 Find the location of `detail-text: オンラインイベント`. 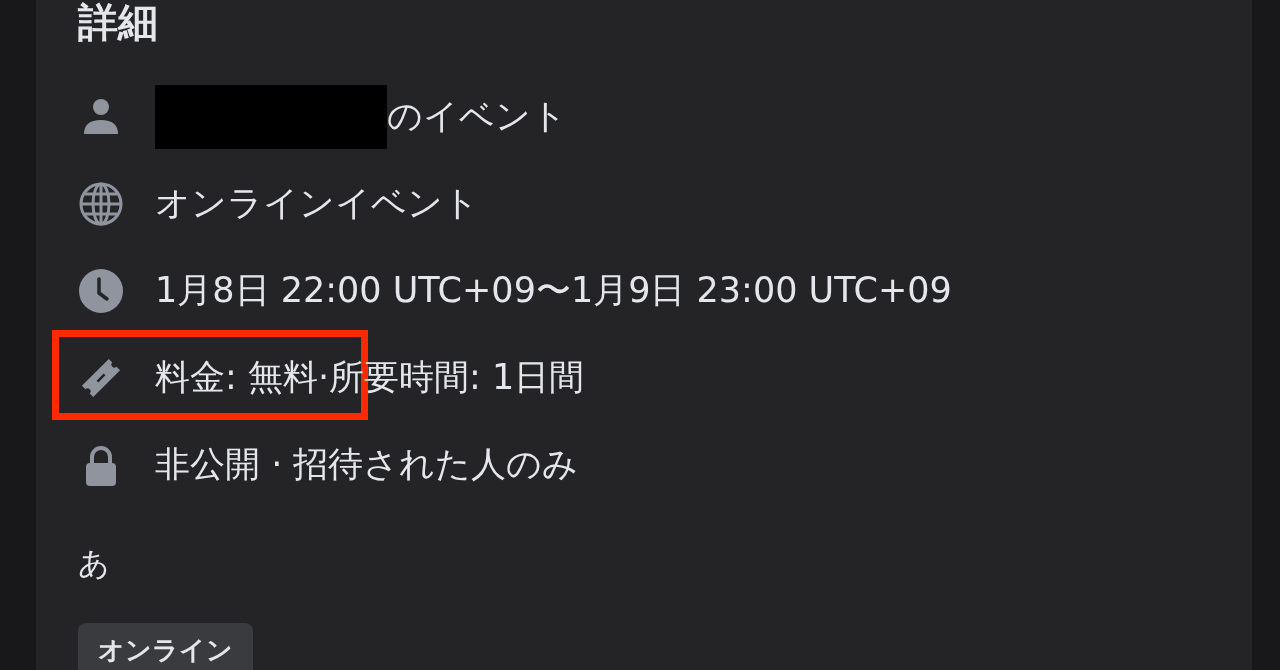

detail-text: オンラインイベント is located at coordinates (317, 203).